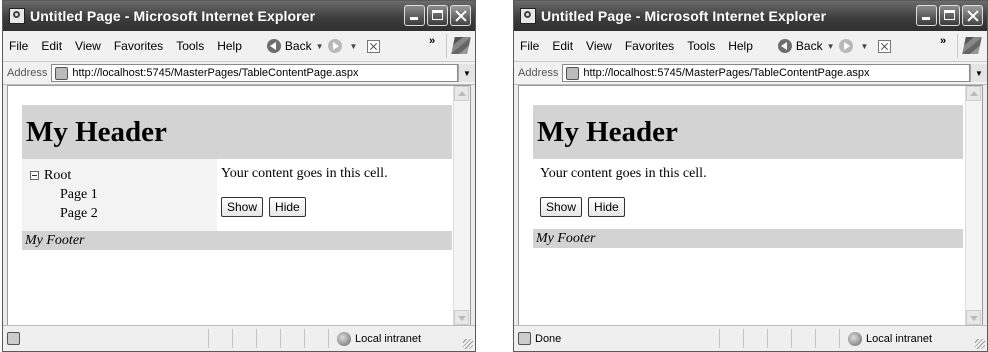 Image resolution: width=988 pixels, height=352 pixels. What do you see at coordinates (34, 175) in the screenshot?
I see `collapse-icon` at bounding box center [34, 175].